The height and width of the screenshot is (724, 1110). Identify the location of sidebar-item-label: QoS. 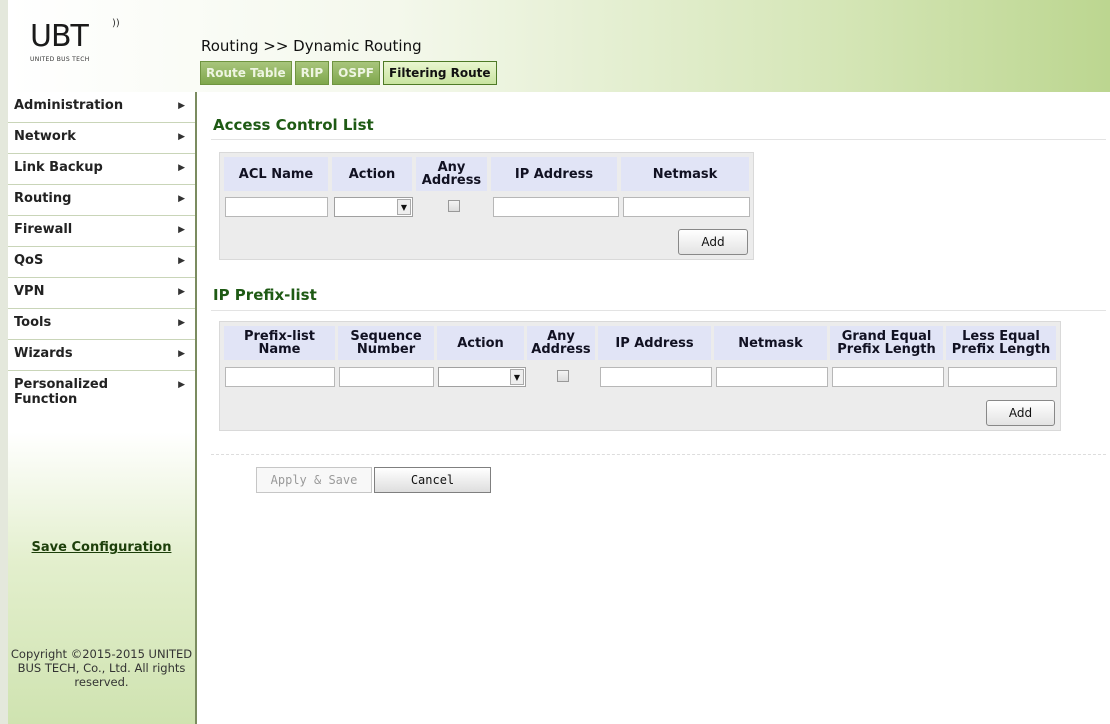
(29, 260).